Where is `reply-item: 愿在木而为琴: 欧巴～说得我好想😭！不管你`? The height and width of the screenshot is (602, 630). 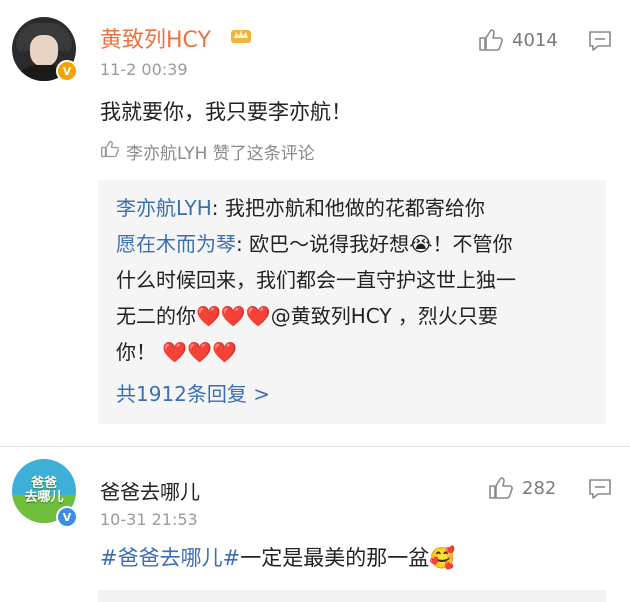
reply-item: 愿在木而为琴: 欧巴～说得我好想😭！不管你 is located at coordinates (356, 244).